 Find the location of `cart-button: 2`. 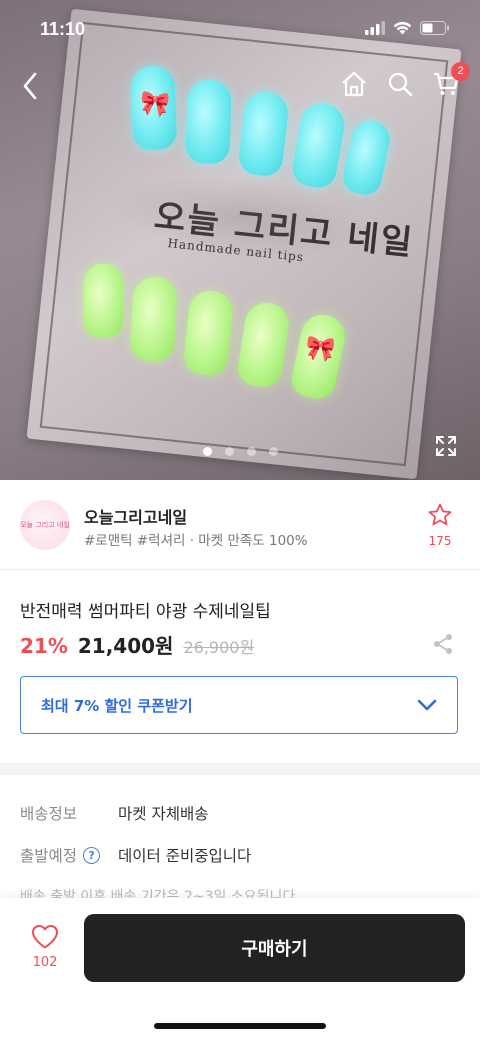

cart-button: 2 is located at coordinates (450, 81).